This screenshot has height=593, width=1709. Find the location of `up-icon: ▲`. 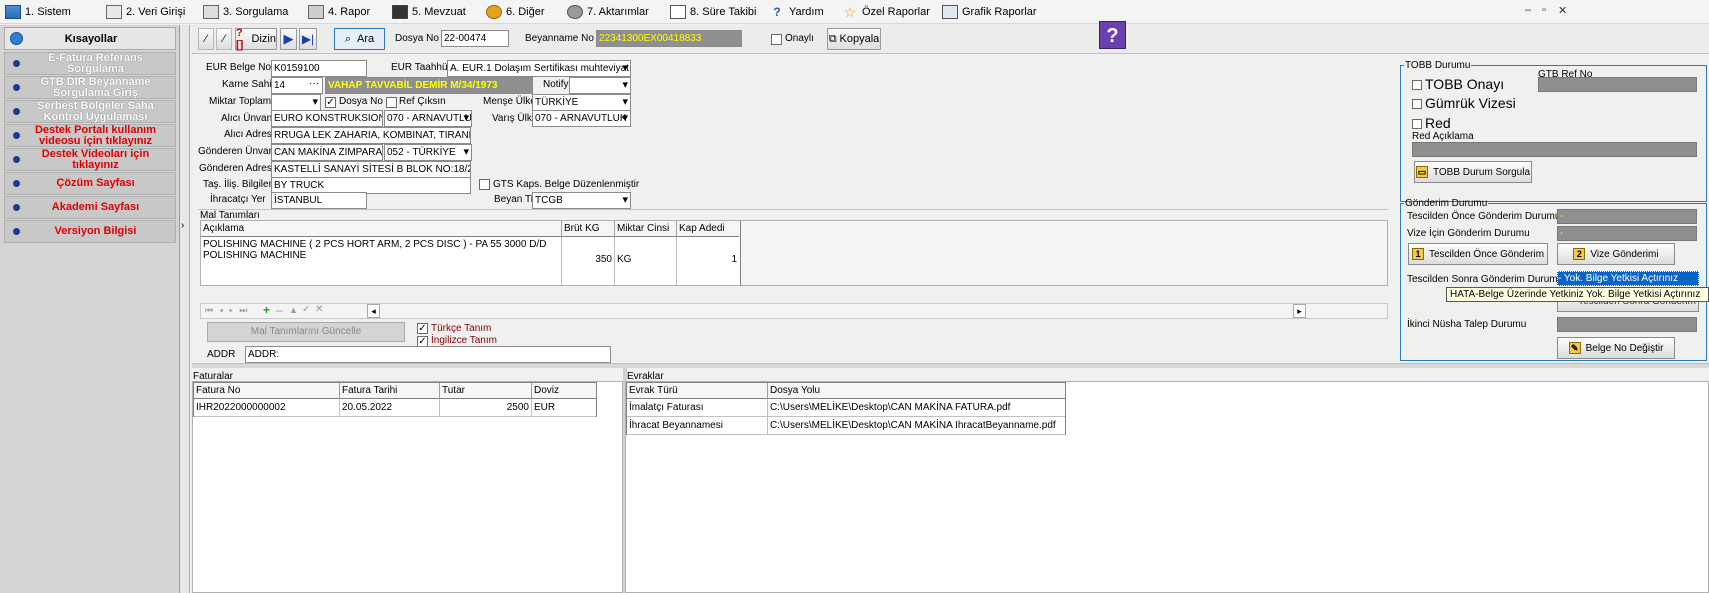

up-icon: ▲ is located at coordinates (293, 310).